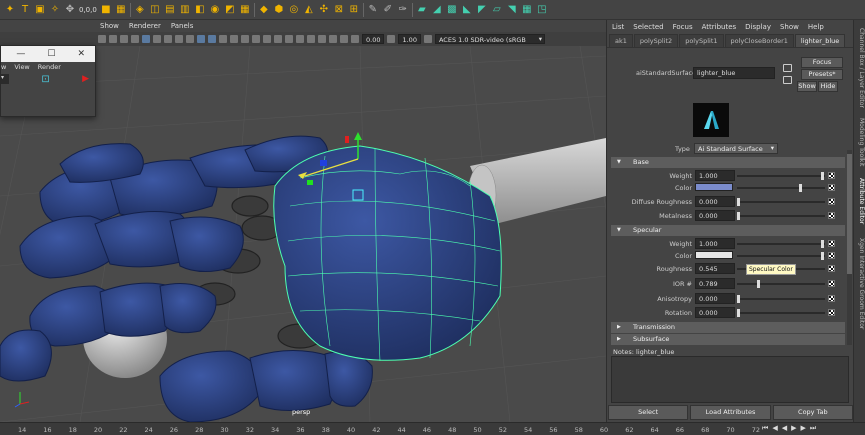 The image size is (865, 435). I want to click on section-base: Base, so click(728, 162).